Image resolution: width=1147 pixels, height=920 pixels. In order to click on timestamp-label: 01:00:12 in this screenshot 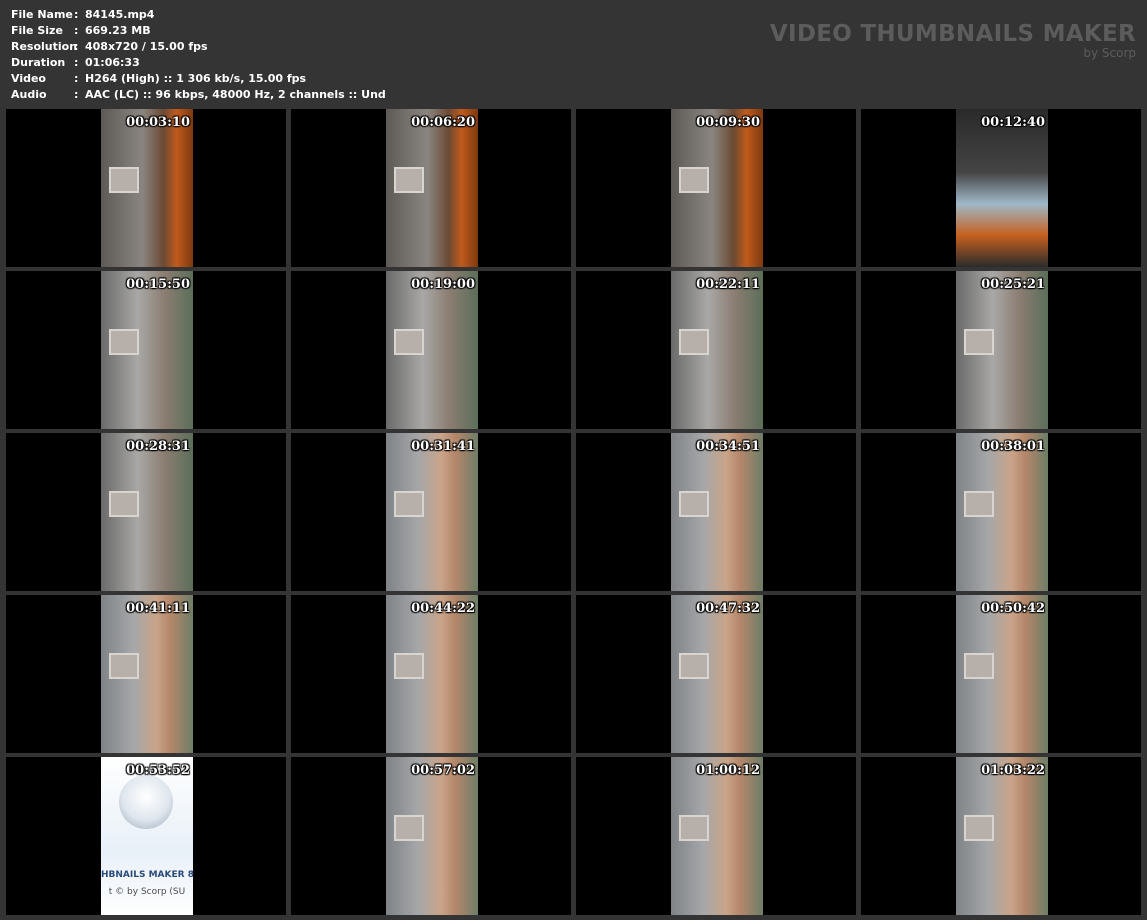, I will do `click(728, 770)`.